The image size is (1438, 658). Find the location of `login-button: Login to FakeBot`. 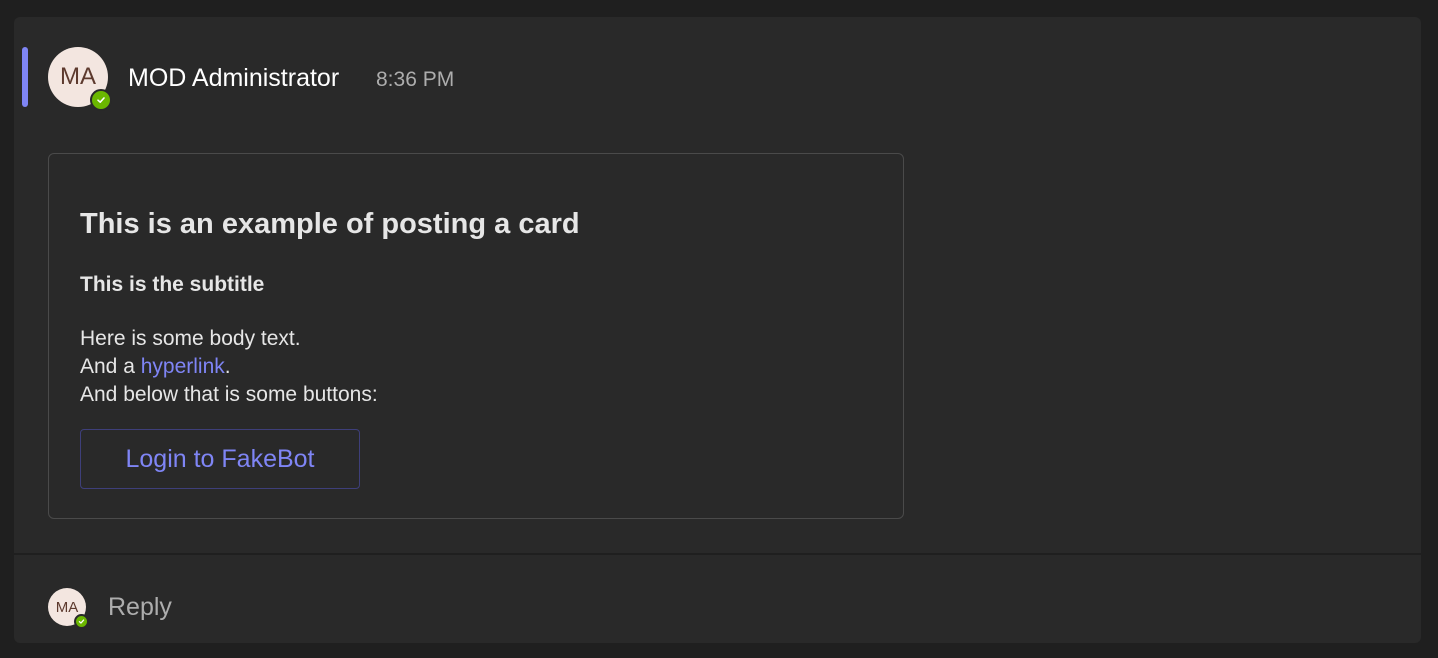

login-button: Login to FakeBot is located at coordinates (220, 459).